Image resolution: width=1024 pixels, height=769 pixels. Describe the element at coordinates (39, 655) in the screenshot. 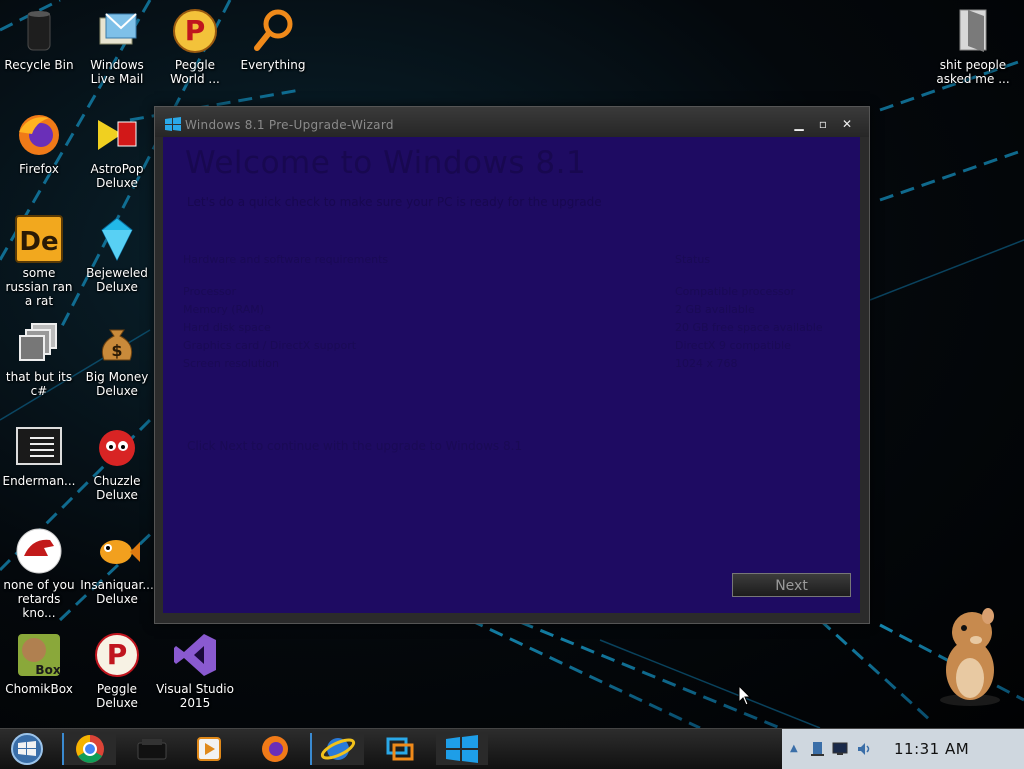

I see `hamster-box-icon: Box` at that location.